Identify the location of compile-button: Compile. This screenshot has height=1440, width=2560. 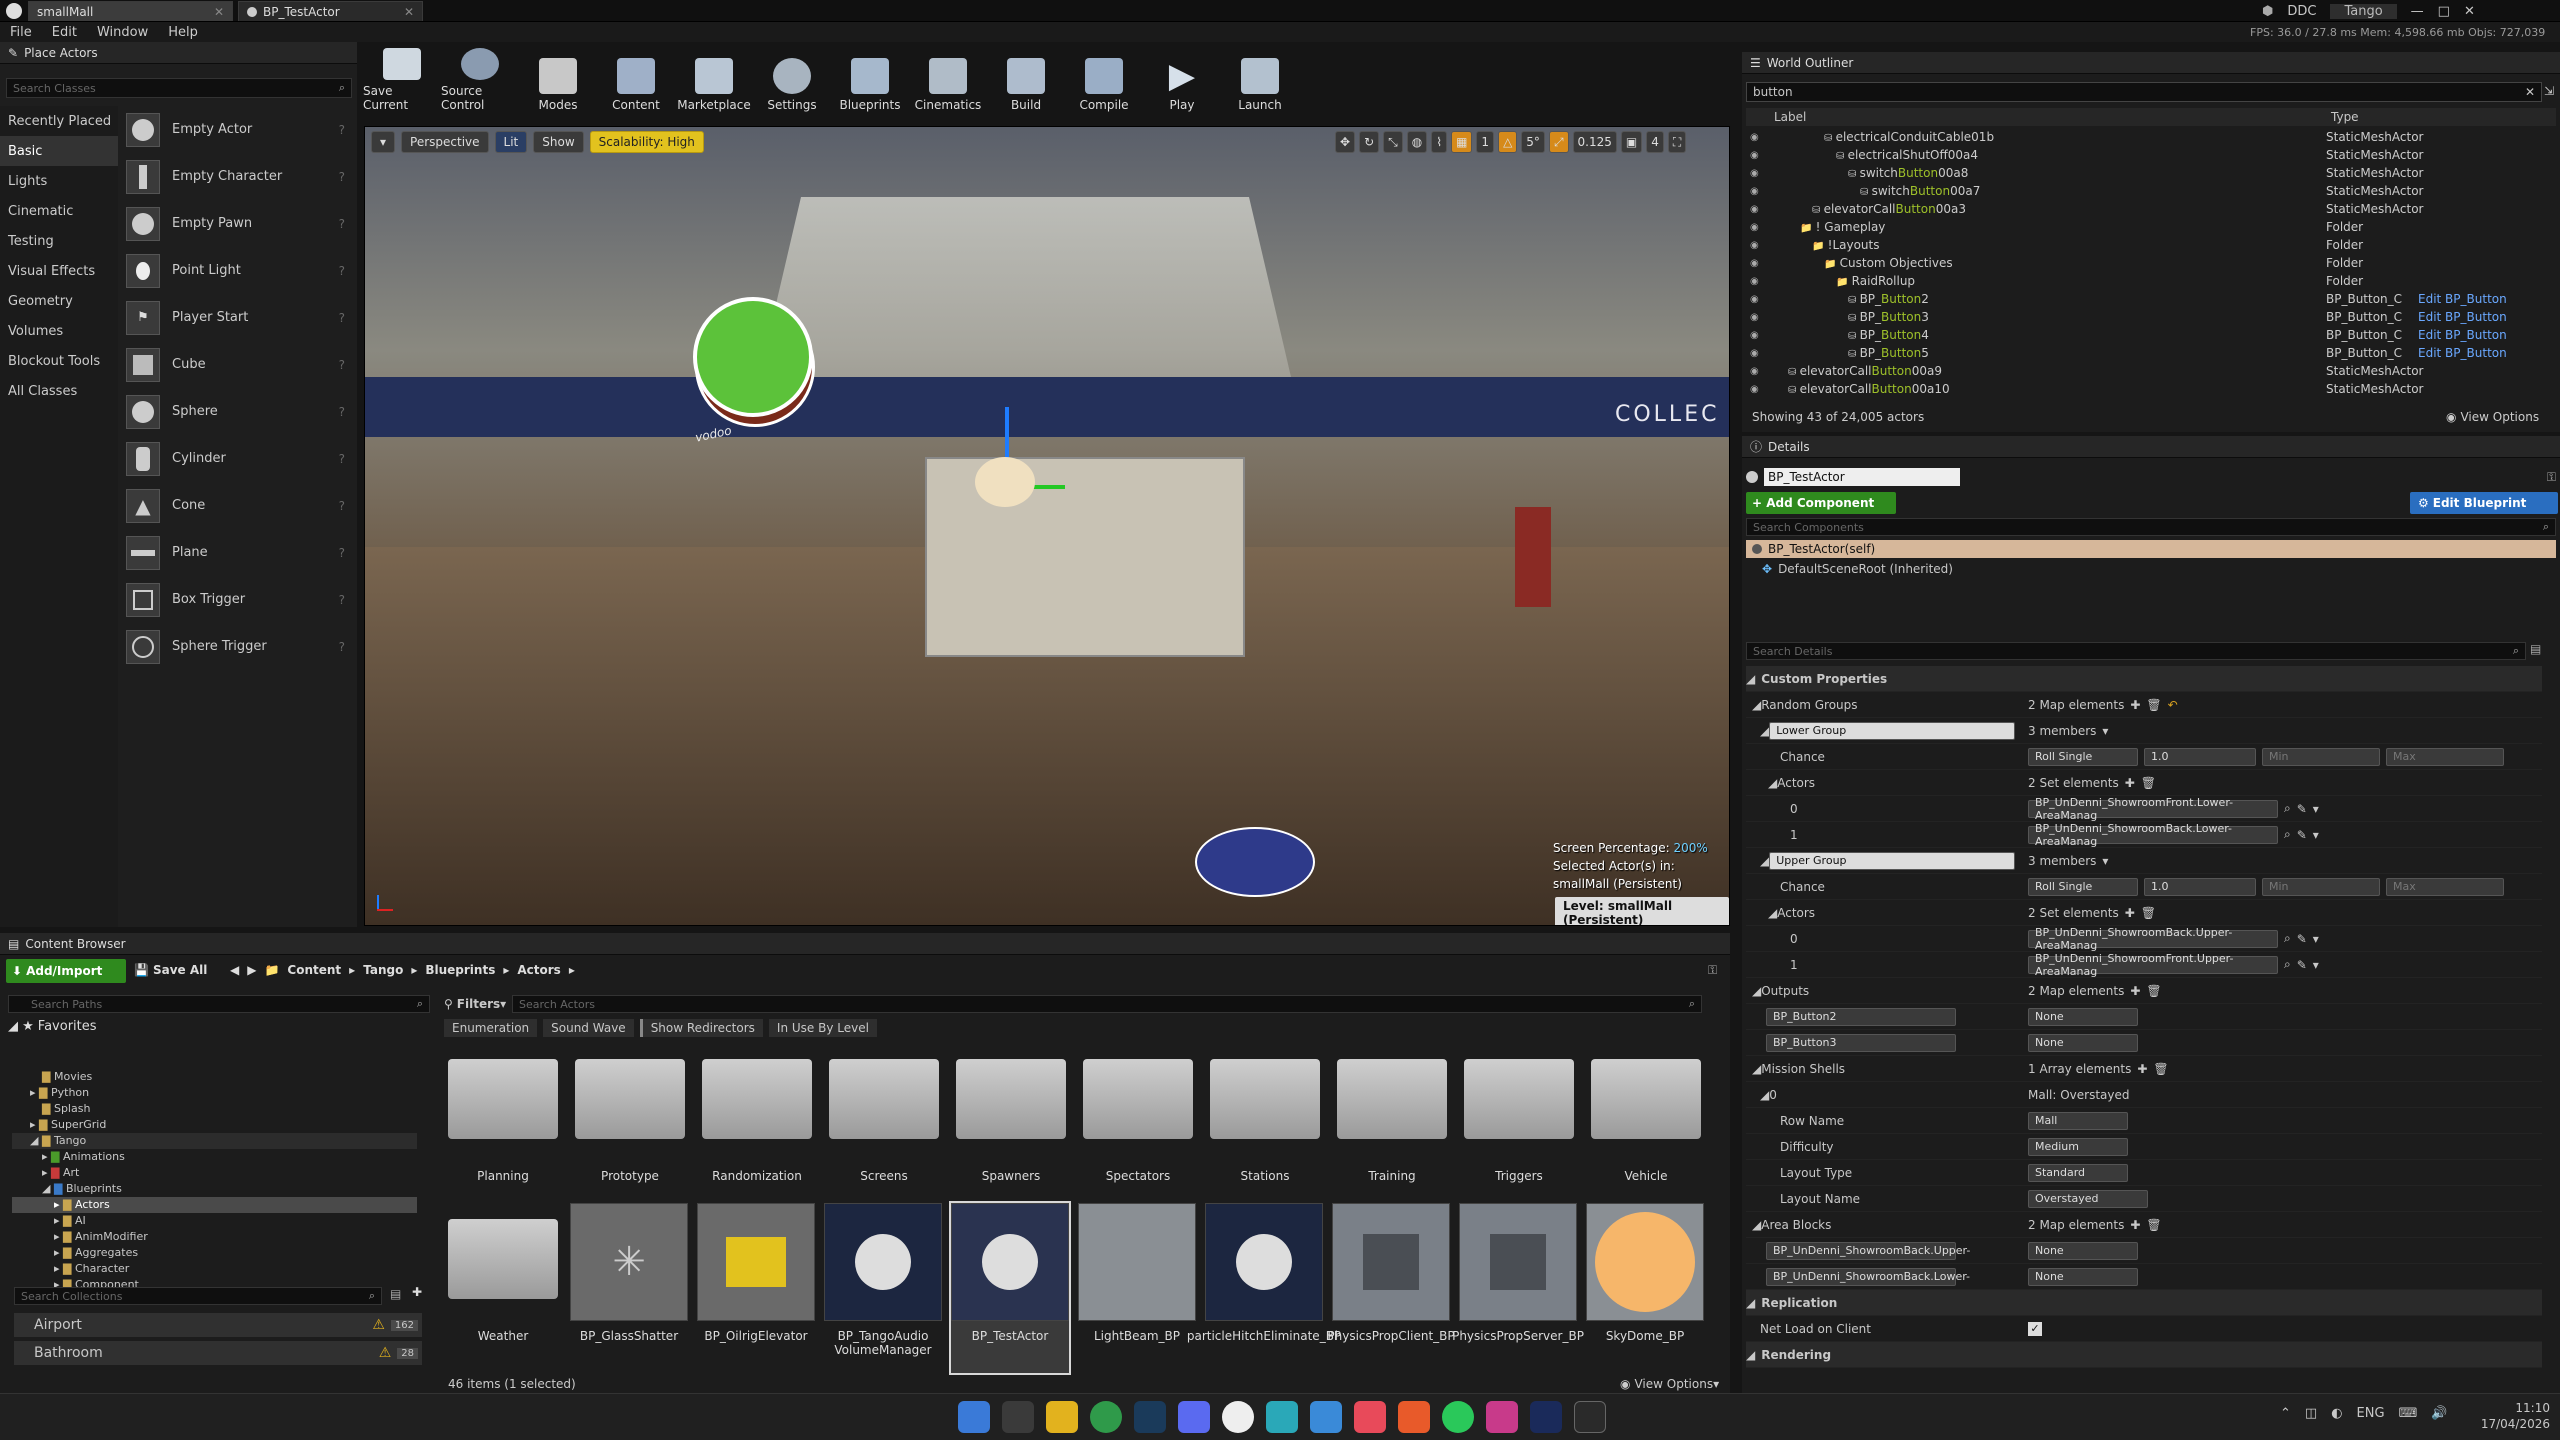
(1104, 82).